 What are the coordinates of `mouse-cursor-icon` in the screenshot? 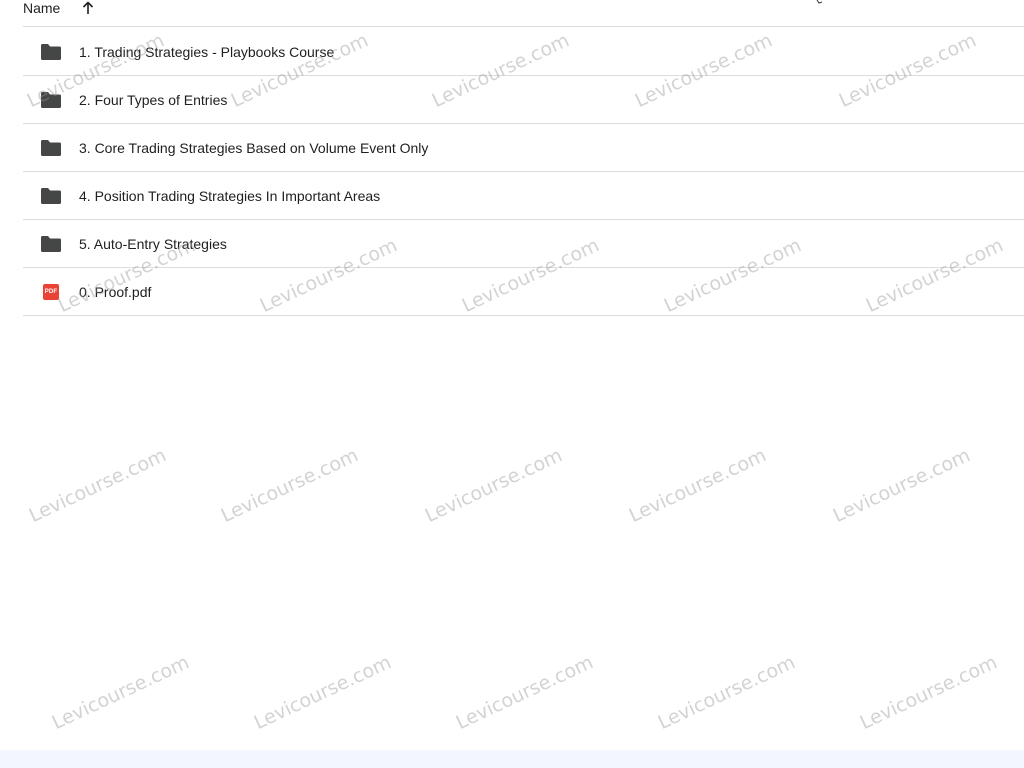 It's located at (819, 2).